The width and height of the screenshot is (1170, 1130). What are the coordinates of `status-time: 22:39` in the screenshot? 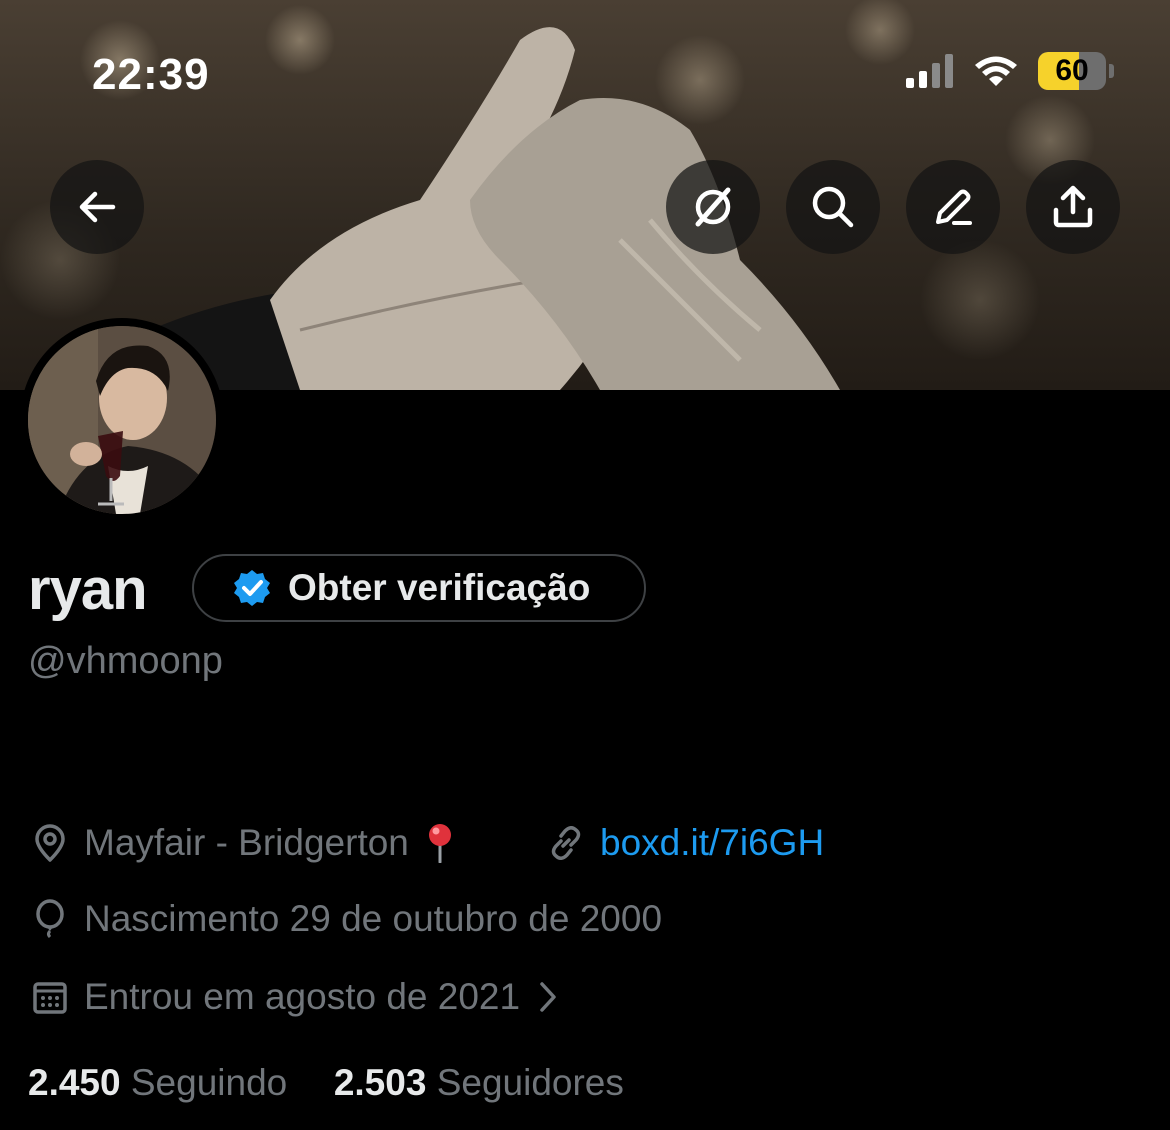 It's located at (151, 74).